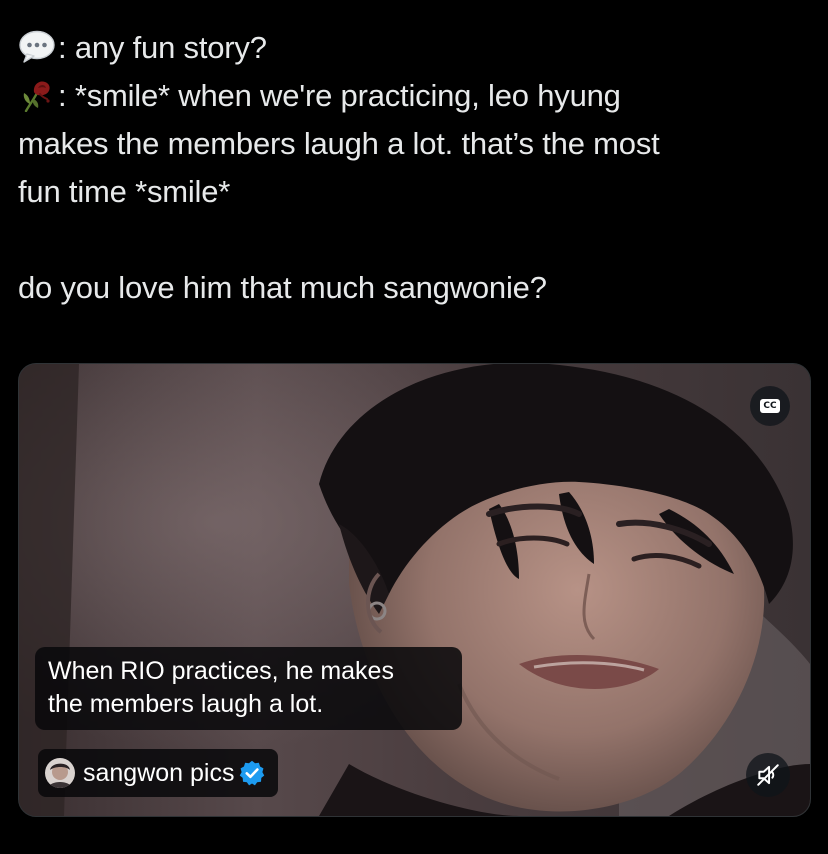 The width and height of the screenshot is (828, 854). I want to click on closed-captions-button: CC, so click(770, 406).